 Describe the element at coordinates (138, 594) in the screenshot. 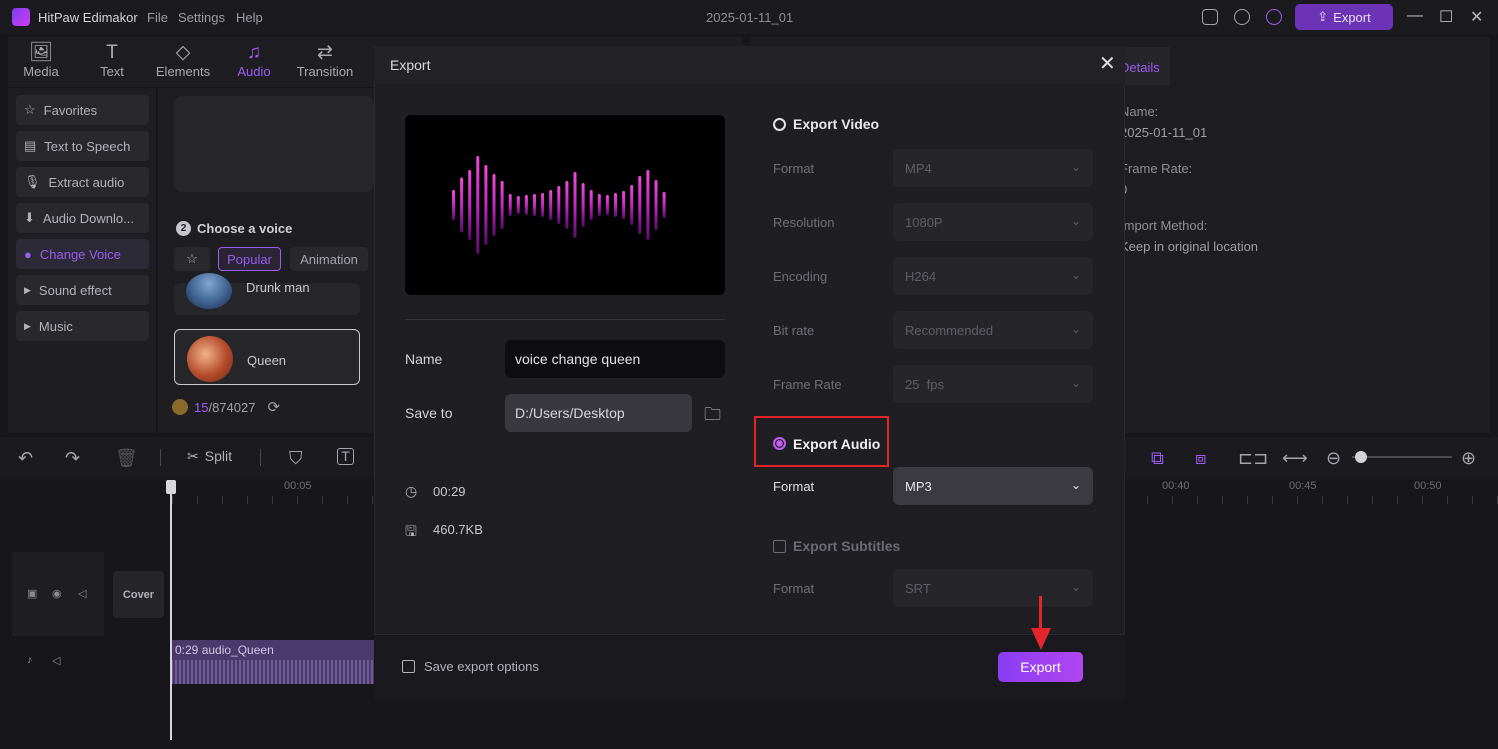

I see `cover-button: Cover` at that location.